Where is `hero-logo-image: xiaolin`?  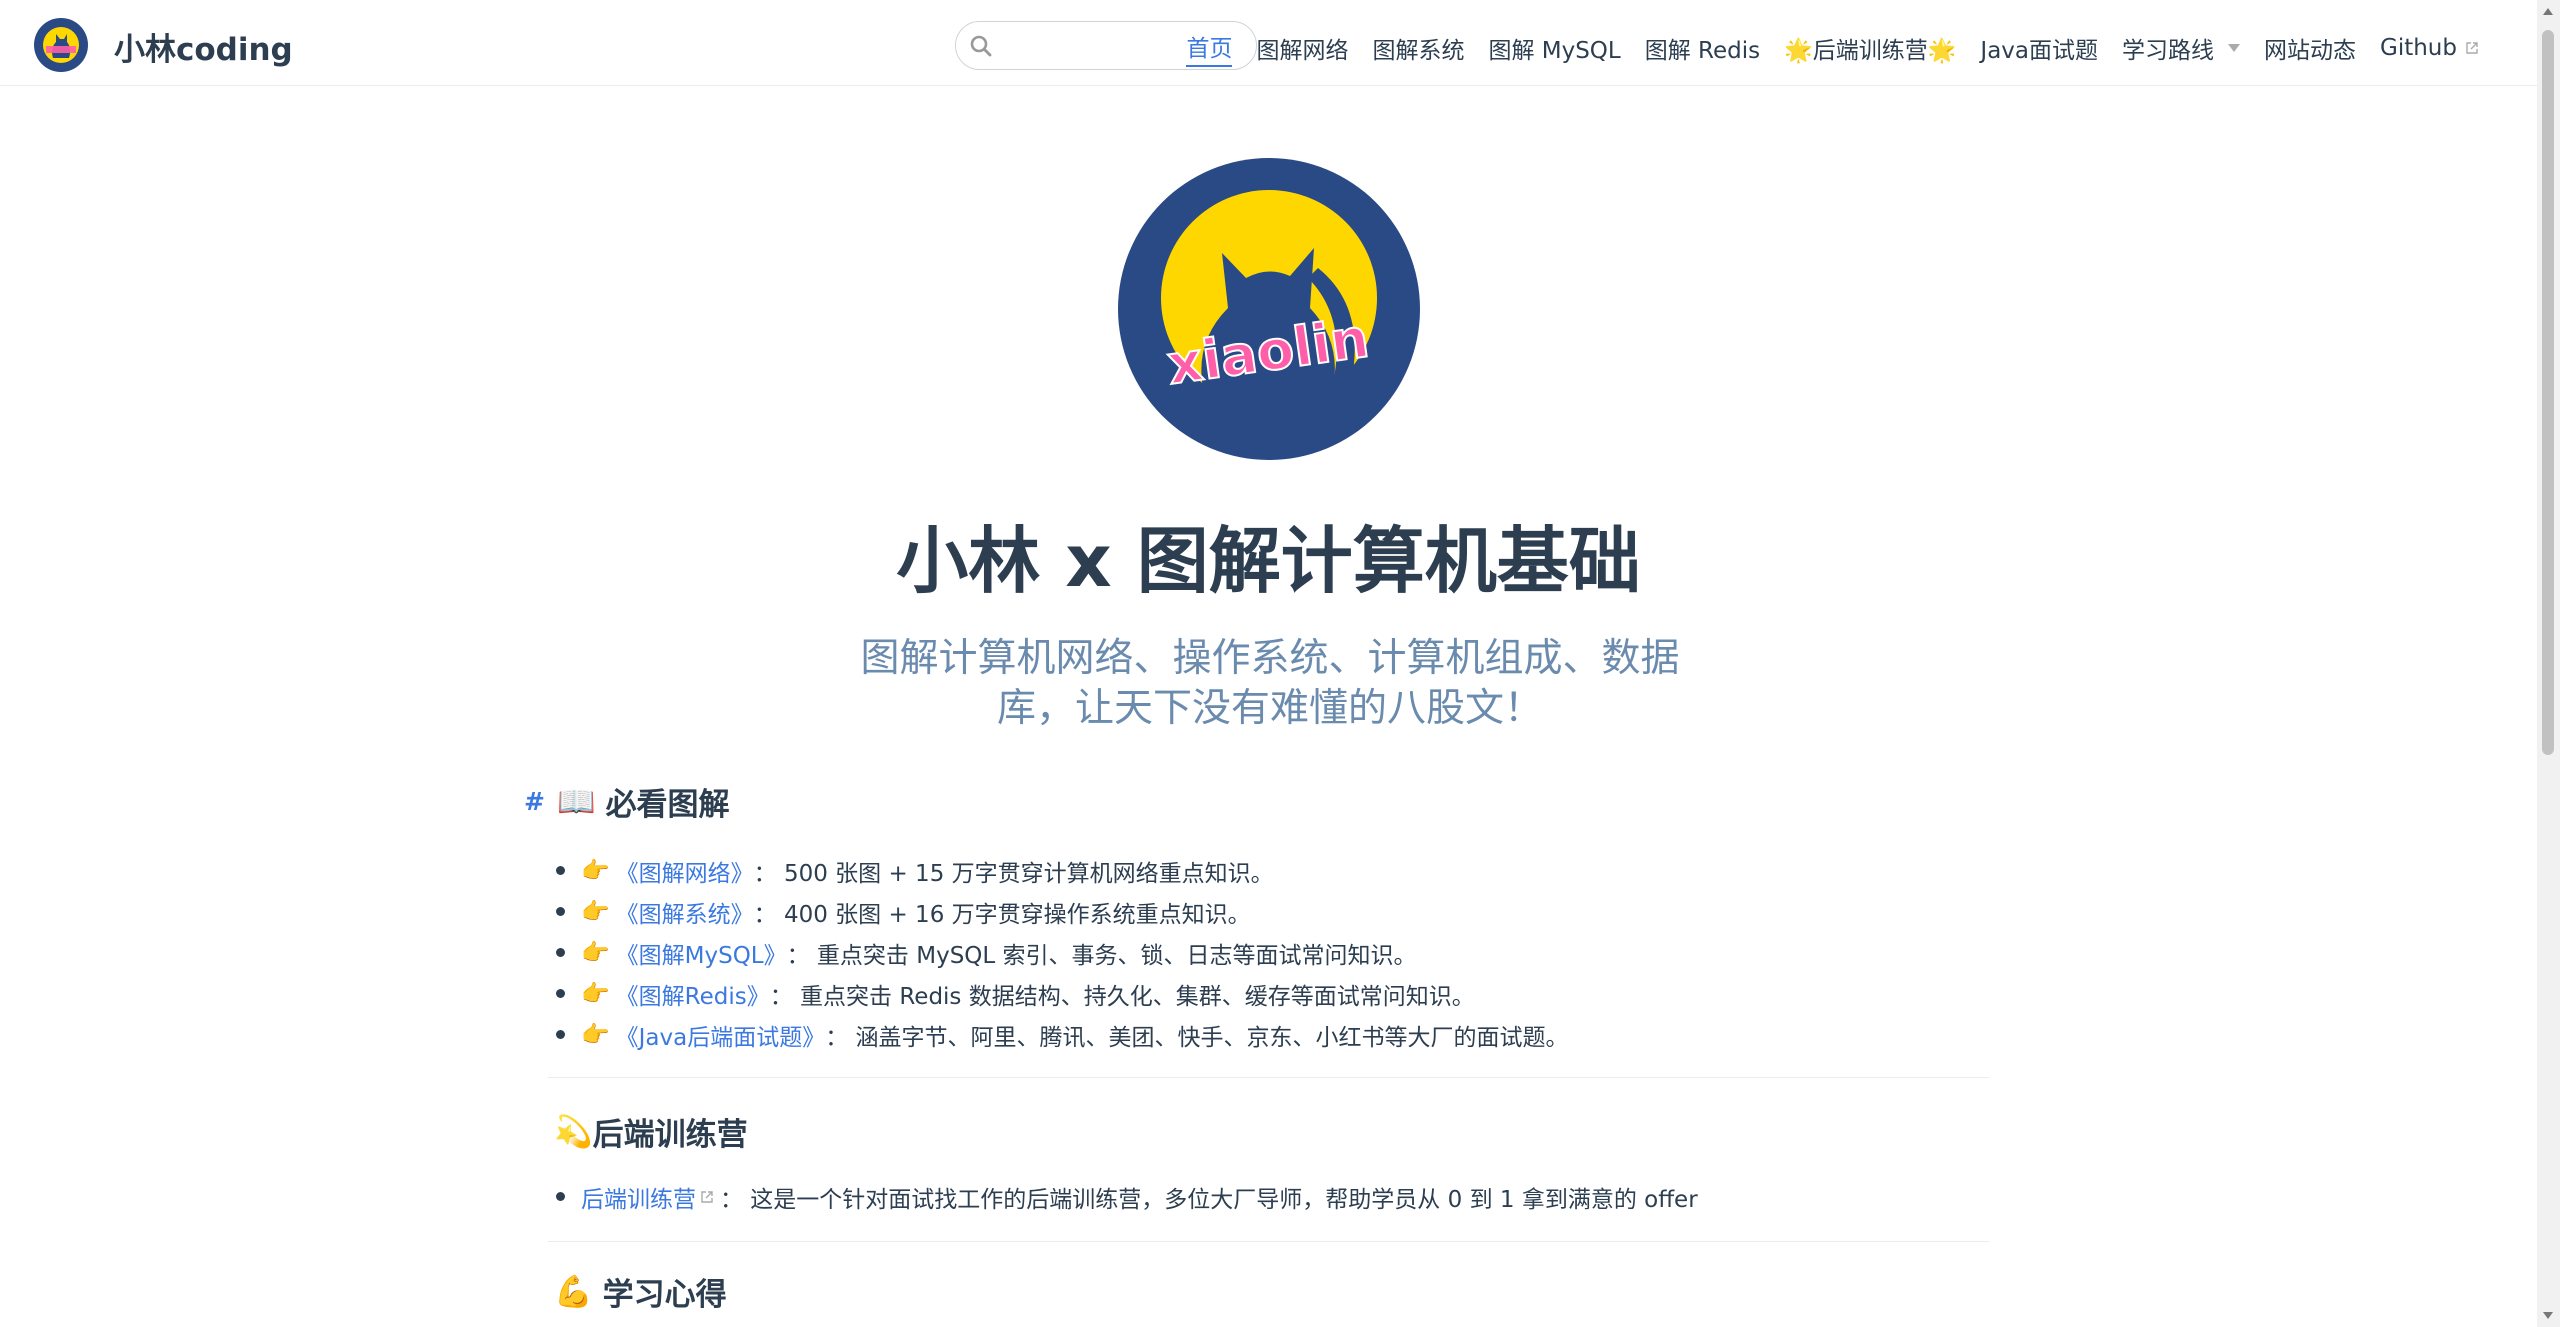
hero-logo-image: xiaolin is located at coordinates (1269, 309).